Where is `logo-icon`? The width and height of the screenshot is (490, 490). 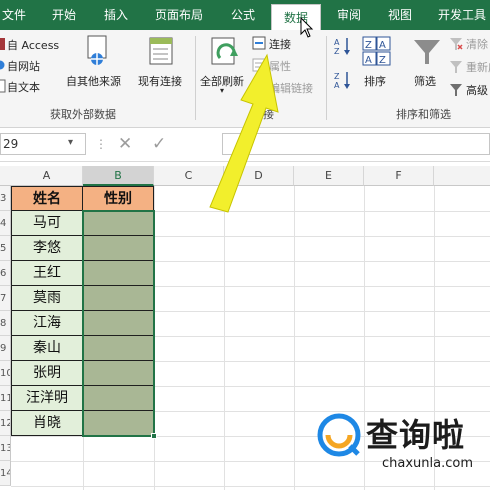
logo-icon is located at coordinates (339, 435).